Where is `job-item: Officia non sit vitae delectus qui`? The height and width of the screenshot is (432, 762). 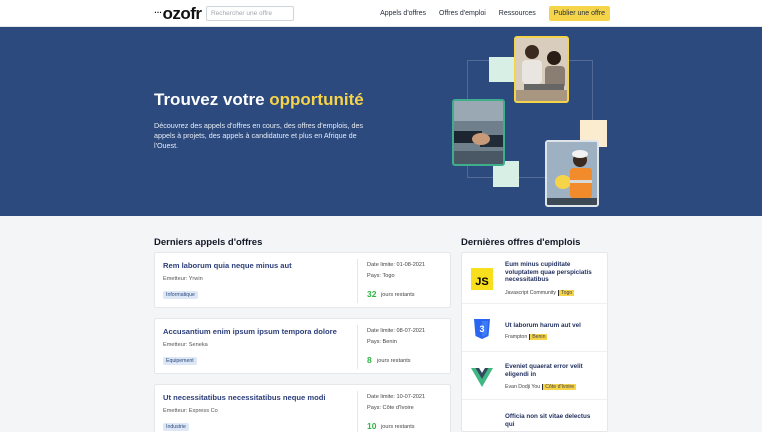 job-item: Officia non sit vitae delectus qui is located at coordinates (534, 415).